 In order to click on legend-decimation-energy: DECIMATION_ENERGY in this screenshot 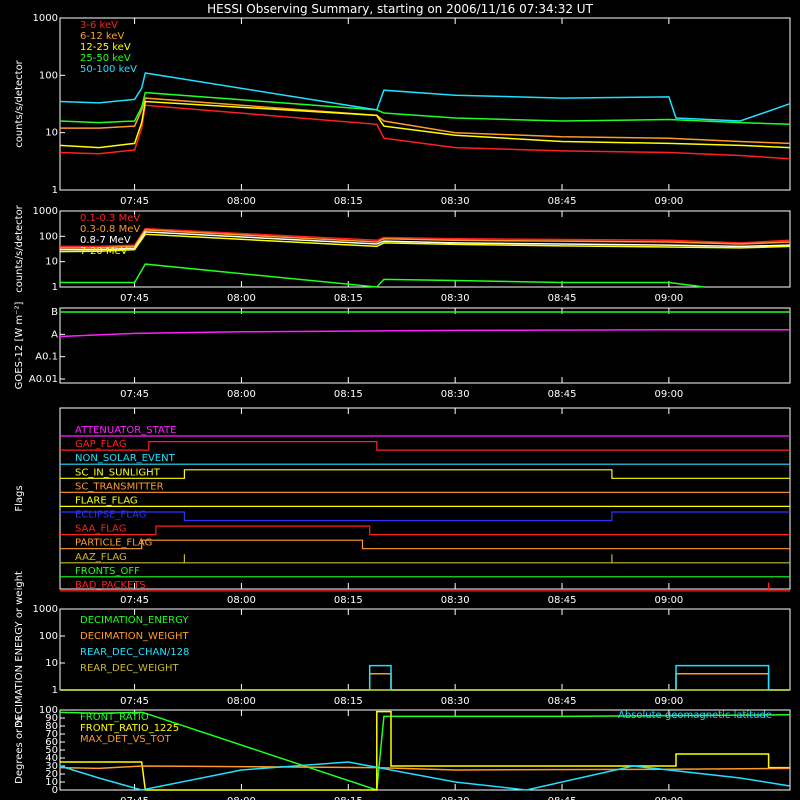, I will do `click(134, 620)`.